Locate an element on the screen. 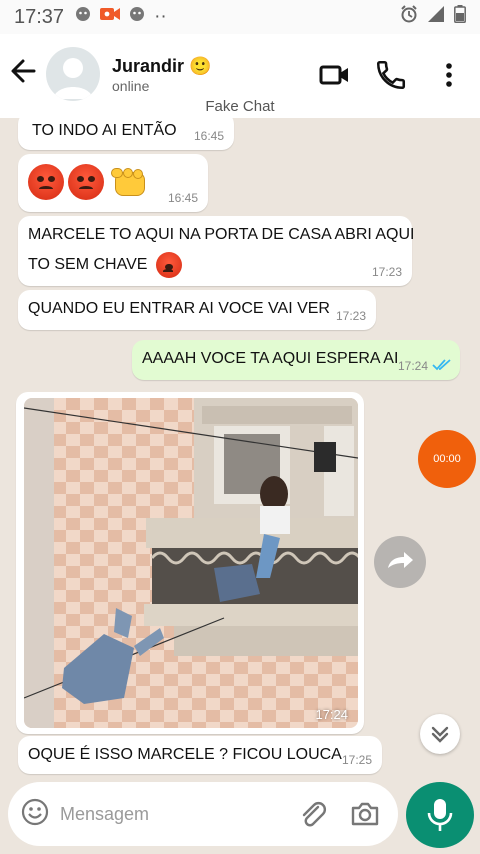 The height and width of the screenshot is (854, 480). screen-recorder-button: 00:00 is located at coordinates (447, 459).